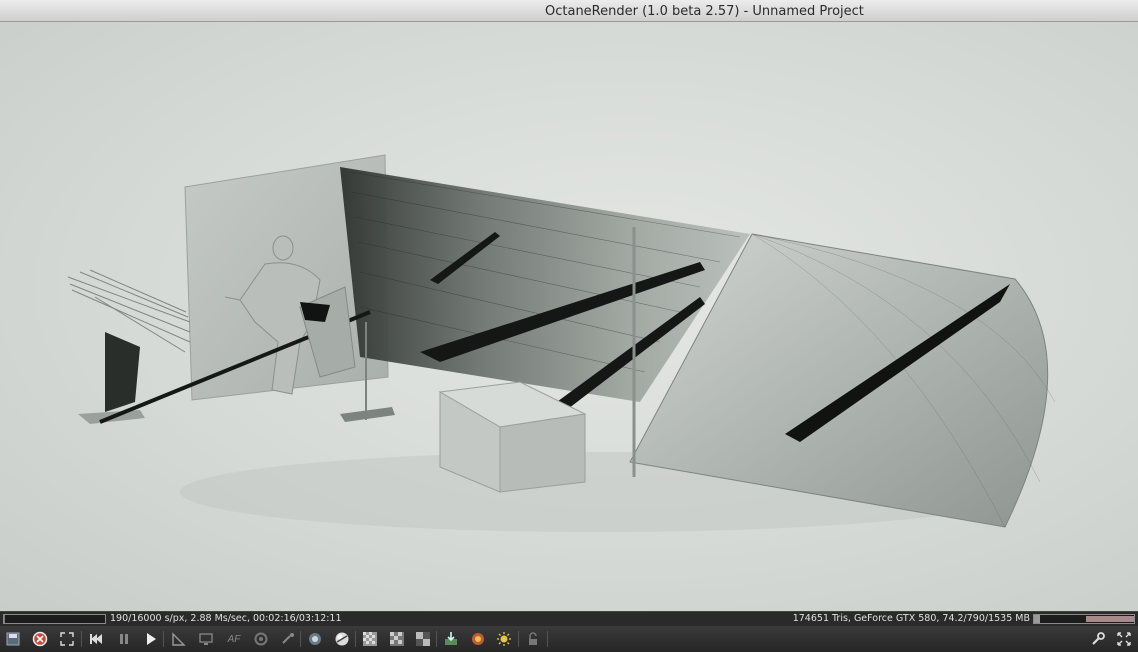 The width and height of the screenshot is (1138, 652). What do you see at coordinates (478, 639) in the screenshot?
I see `render-region-icon` at bounding box center [478, 639].